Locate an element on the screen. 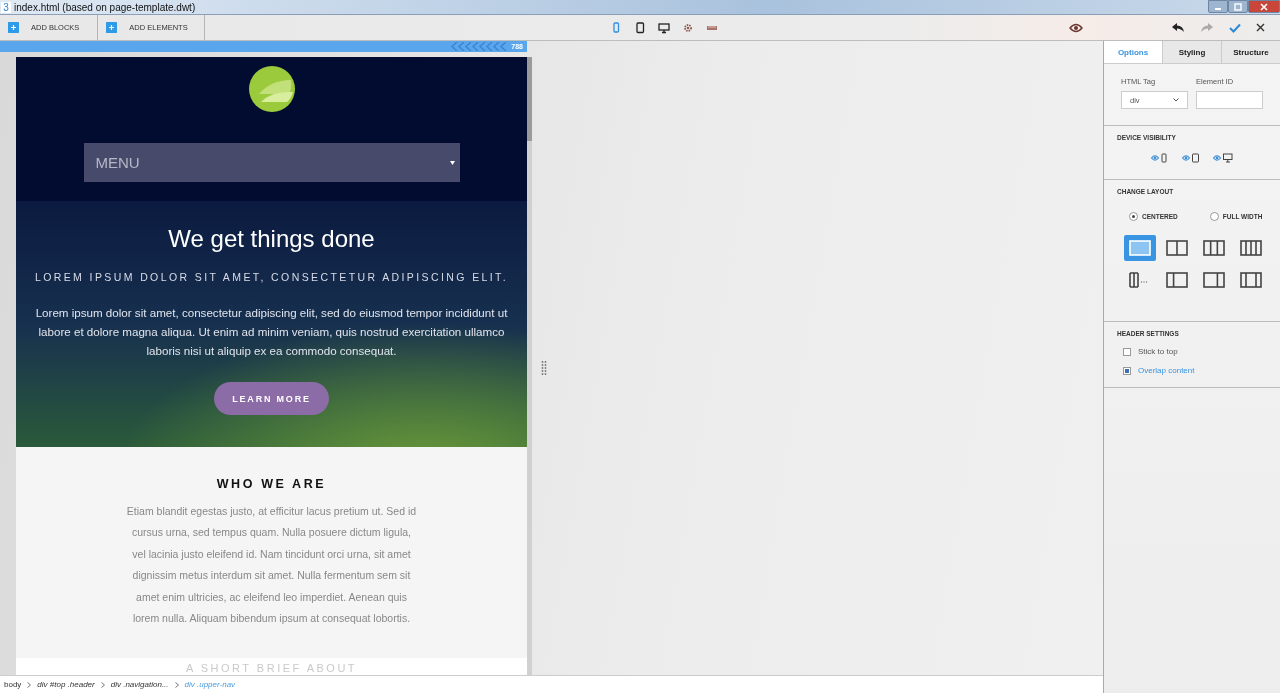 This screenshot has height=693, width=1280. close-button is located at coordinates (1264, 6).